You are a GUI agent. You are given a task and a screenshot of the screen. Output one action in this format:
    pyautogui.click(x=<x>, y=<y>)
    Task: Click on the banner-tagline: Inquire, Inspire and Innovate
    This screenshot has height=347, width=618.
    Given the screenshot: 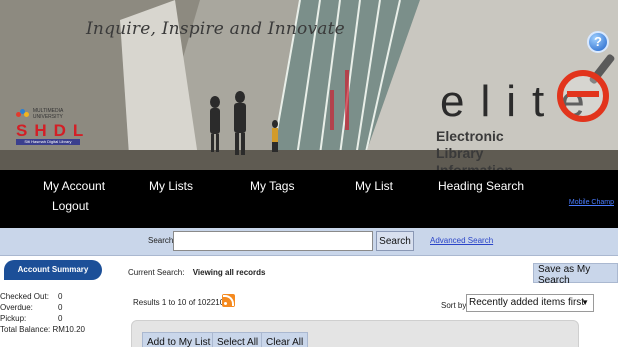 What is the action you would take?
    pyautogui.click(x=215, y=29)
    